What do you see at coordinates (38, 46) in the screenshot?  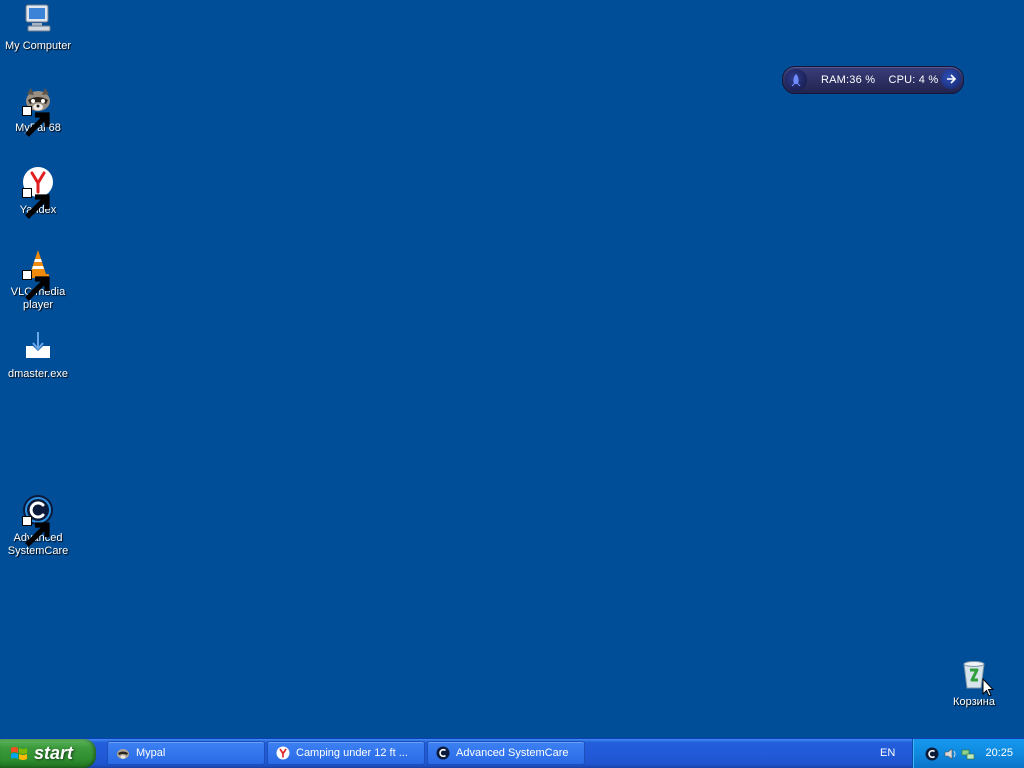 I see `desktop-icon-label: My Computer` at bounding box center [38, 46].